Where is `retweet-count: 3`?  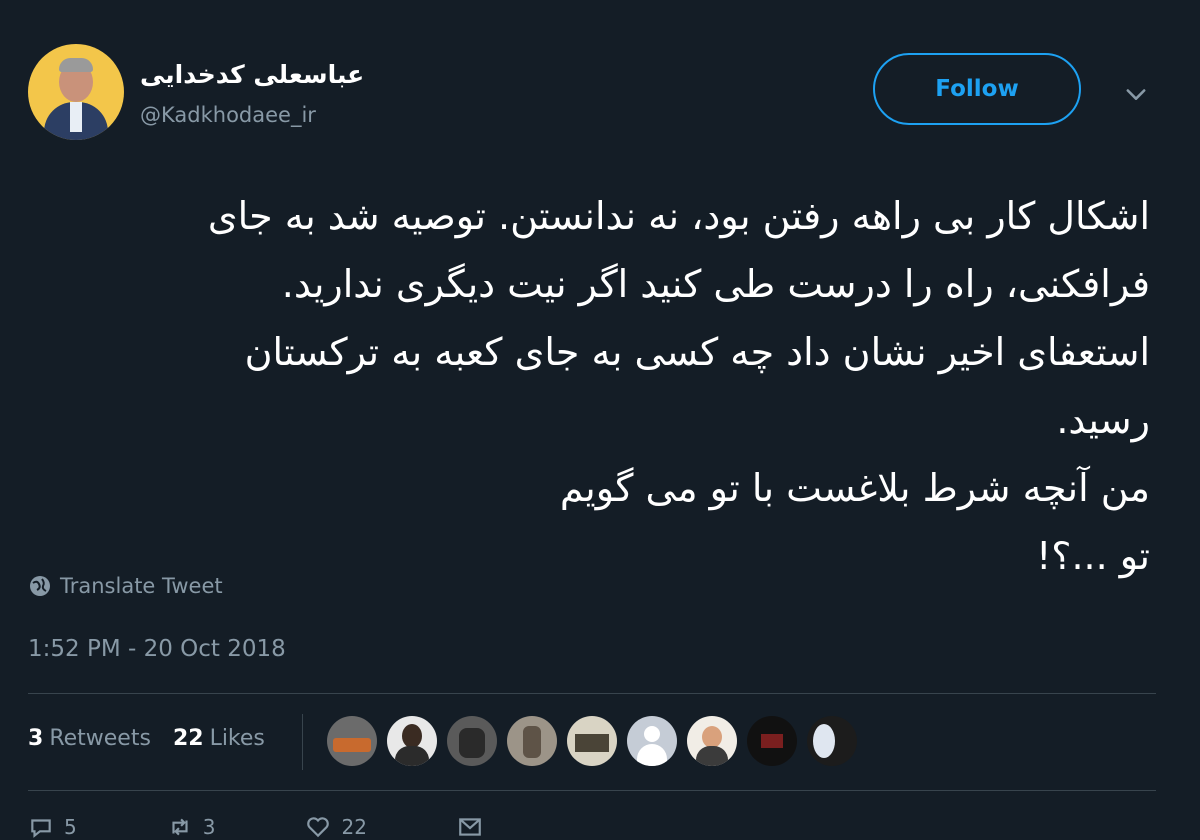
retweet-count: 3 is located at coordinates (209, 827).